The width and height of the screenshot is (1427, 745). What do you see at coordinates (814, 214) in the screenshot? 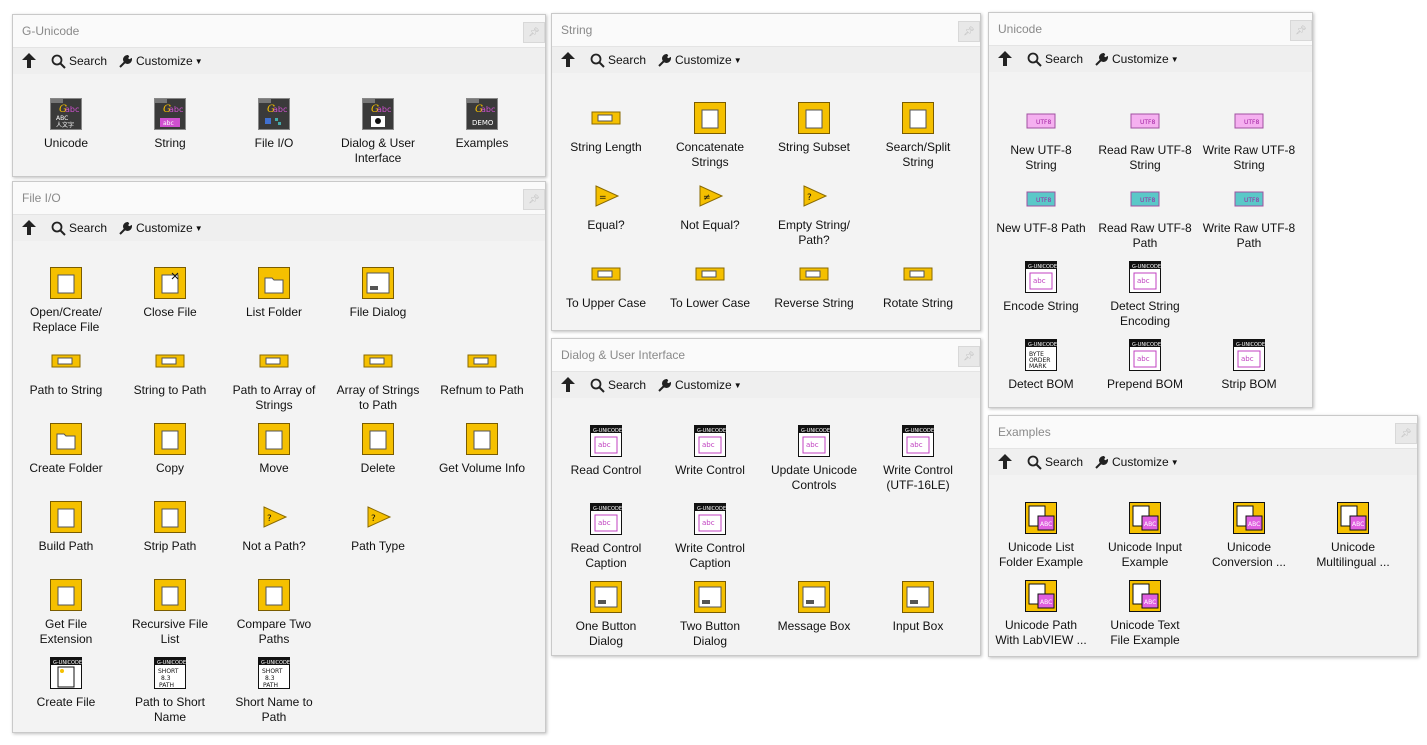
I see `palette-item: ? Empty String/ Path?` at bounding box center [814, 214].